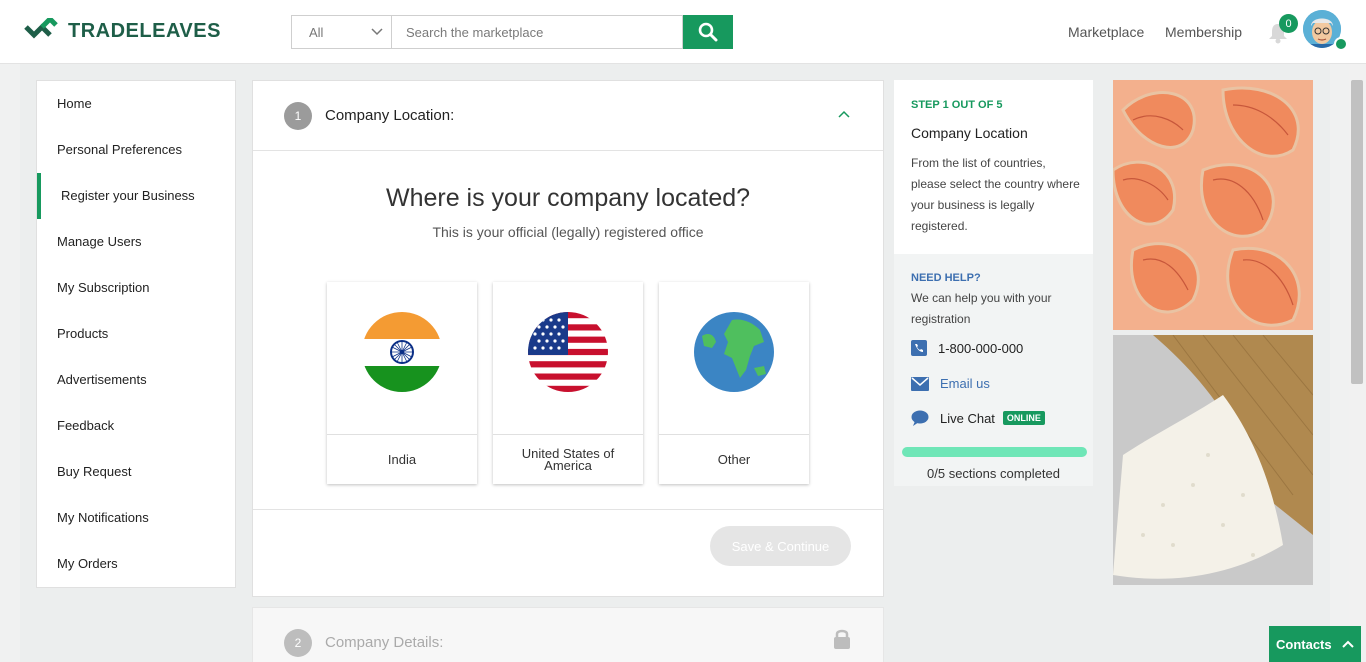 This screenshot has width=1366, height=662. Describe the element at coordinates (920, 418) in the screenshot. I see `chat-bubble-icon` at that location.